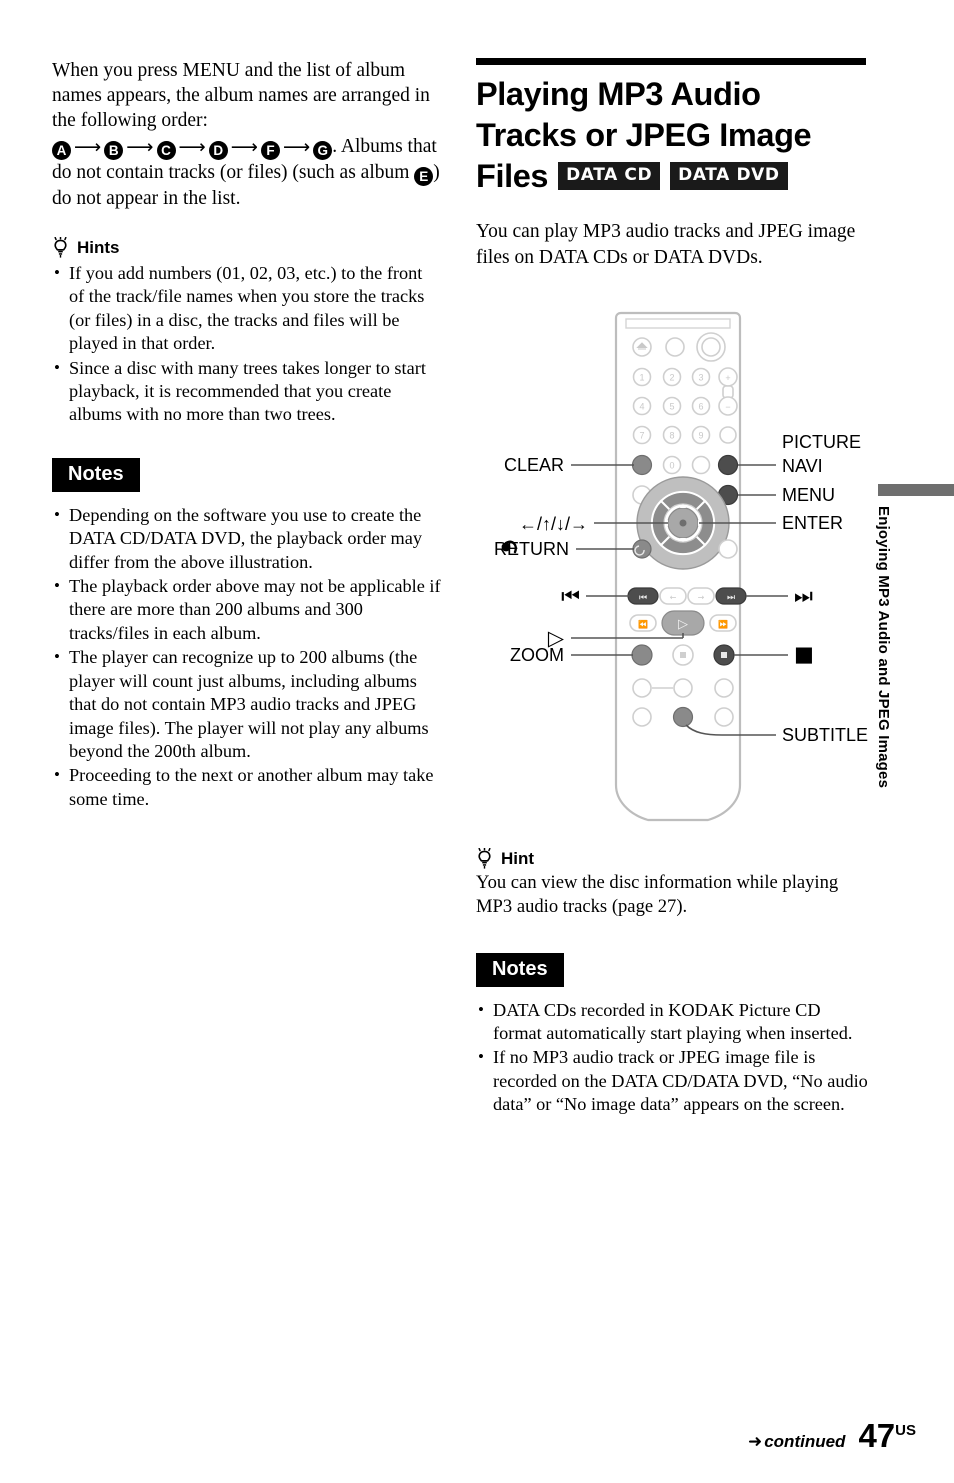 Image resolution: width=954 pixels, height=1483 pixels. I want to click on continued-marker: ➜ continued, so click(796, 1442).